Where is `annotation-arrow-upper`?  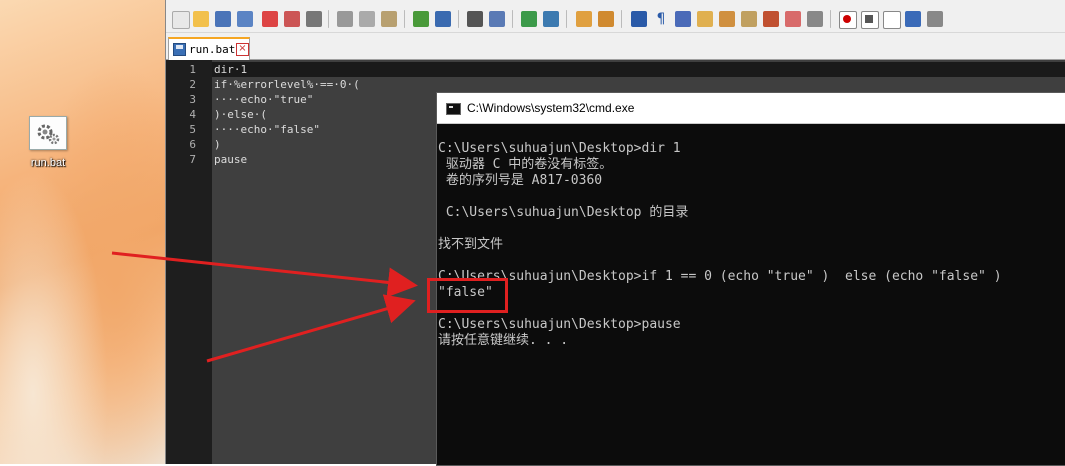
annotation-arrow-upper is located at coordinates (264, 274).